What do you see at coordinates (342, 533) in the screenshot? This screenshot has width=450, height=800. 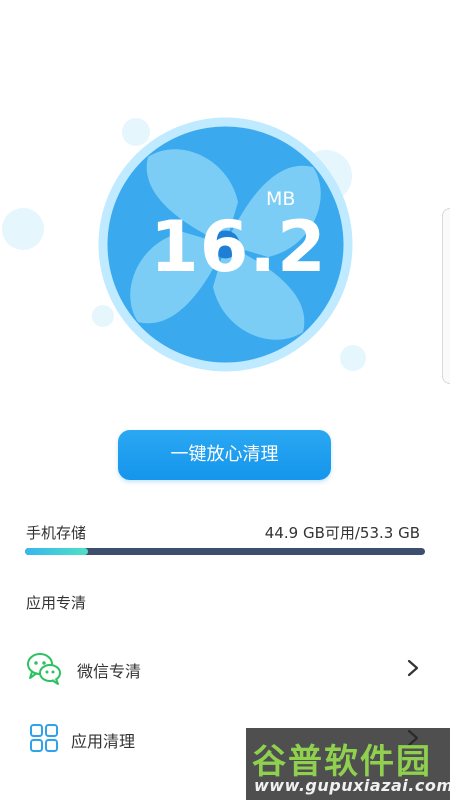 I see `storage-value: 44.9 GB可用/53.3 GB` at bounding box center [342, 533].